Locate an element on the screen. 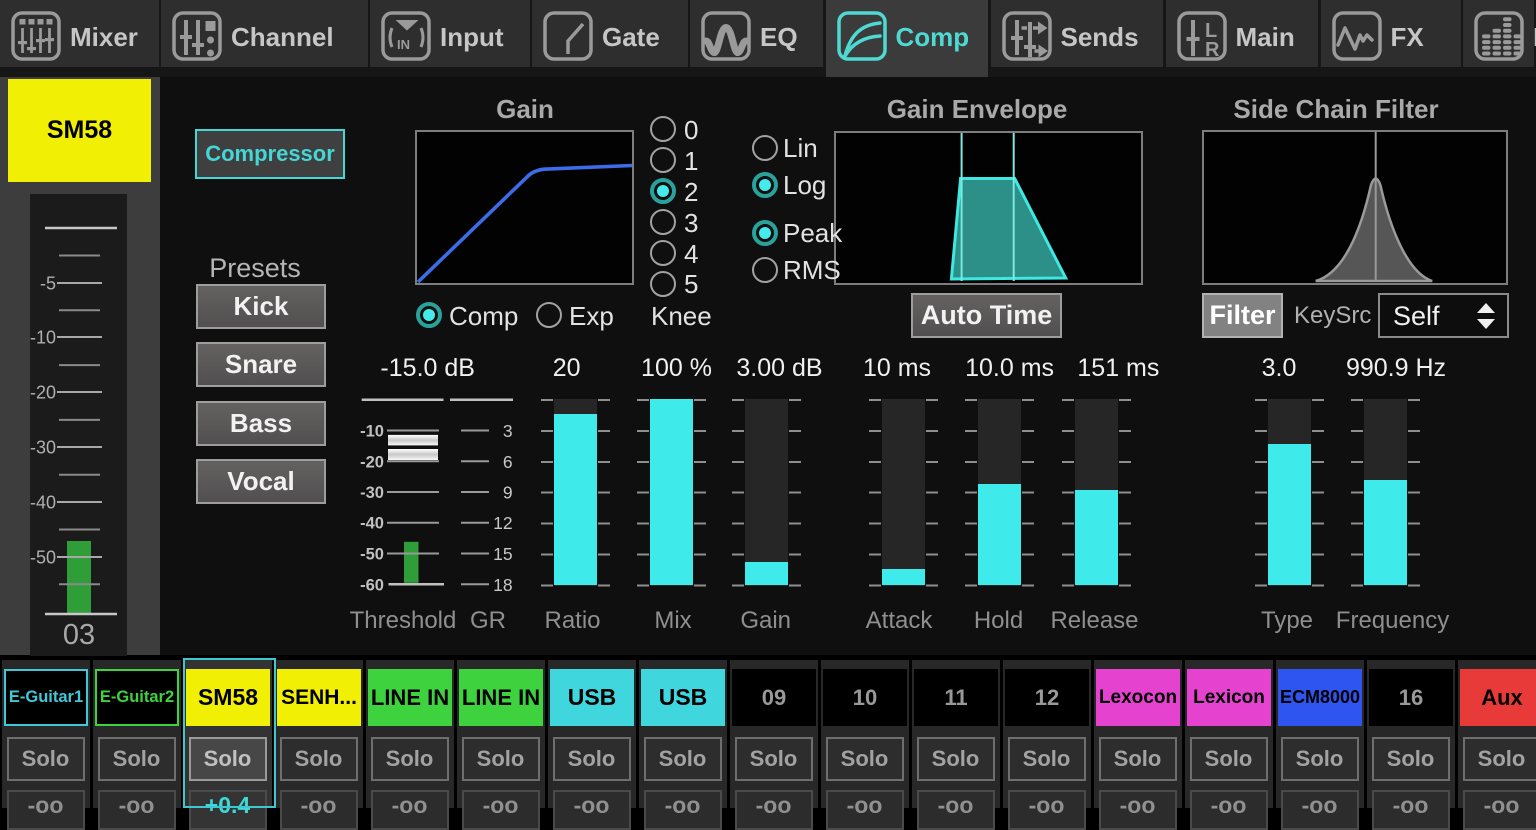 Image resolution: width=1536 pixels, height=830 pixels. svg-text: R is located at coordinates (1212, 50).